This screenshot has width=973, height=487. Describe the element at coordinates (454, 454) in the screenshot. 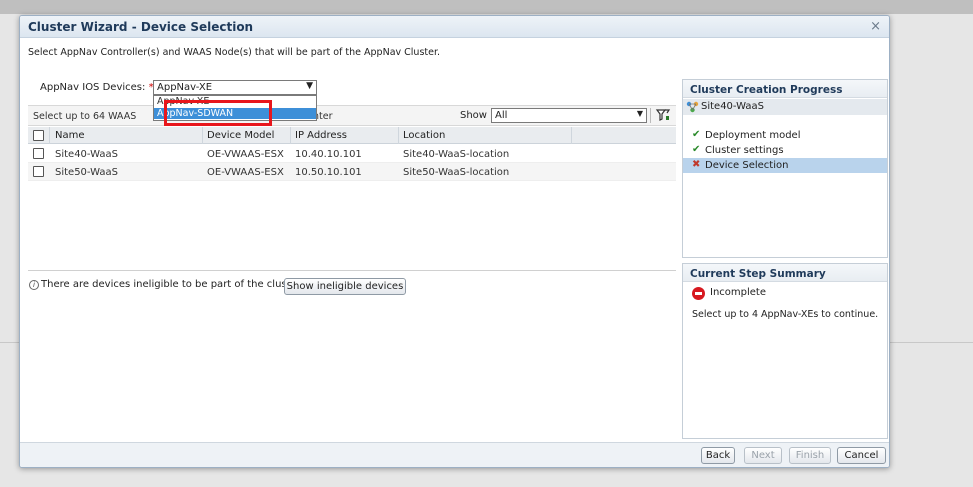

I see `dialog-footer: Back Next Finish Cancel` at that location.